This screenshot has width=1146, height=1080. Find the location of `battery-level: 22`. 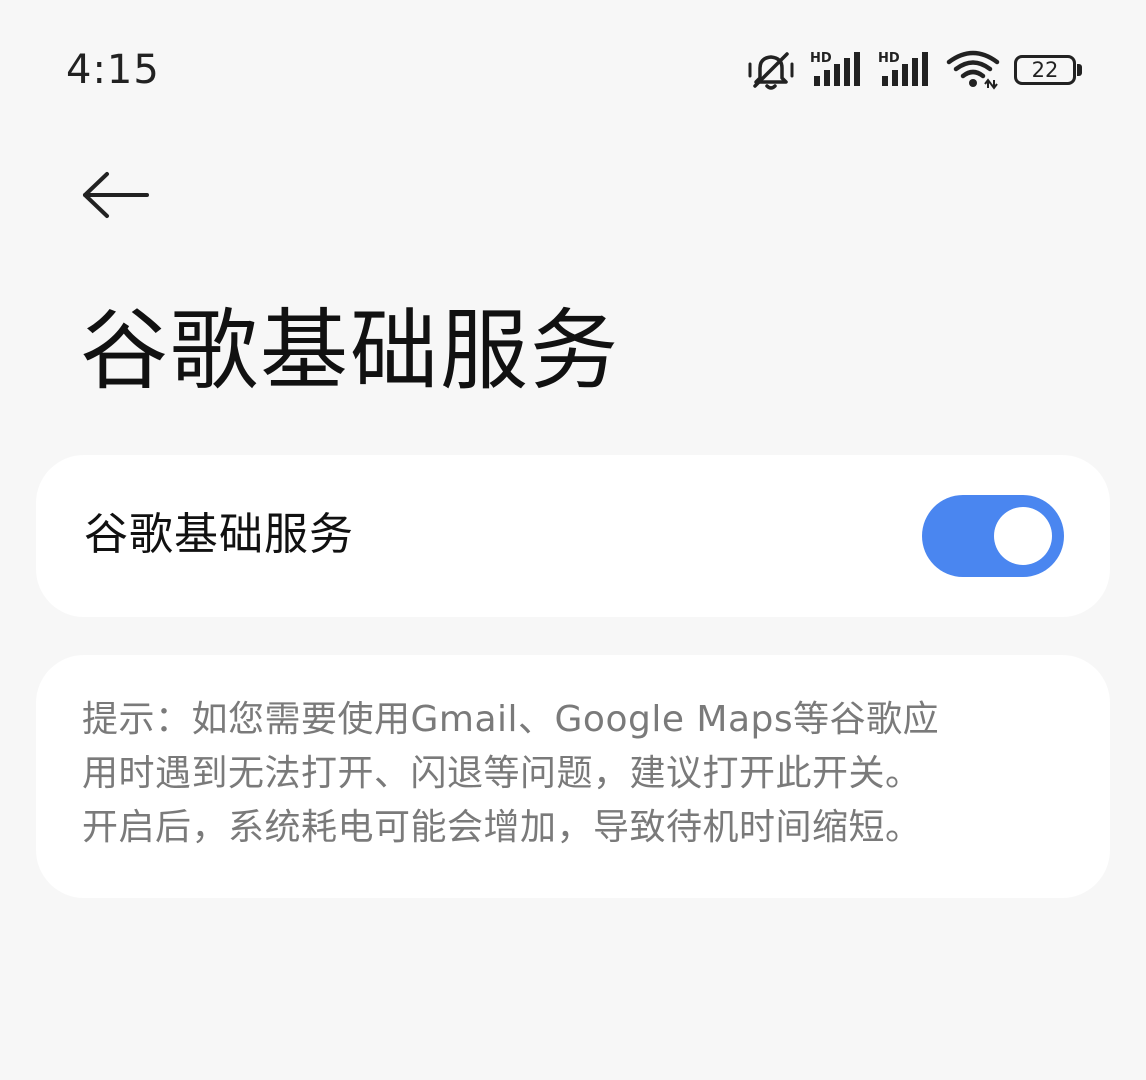

battery-level: 22 is located at coordinates (1045, 70).